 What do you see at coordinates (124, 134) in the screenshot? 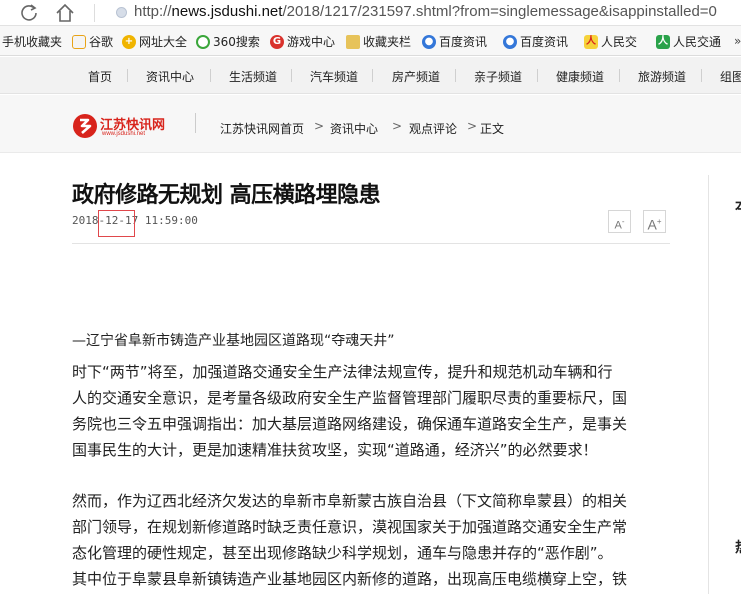
I see `logo-url: www.jsdushi.net` at bounding box center [124, 134].